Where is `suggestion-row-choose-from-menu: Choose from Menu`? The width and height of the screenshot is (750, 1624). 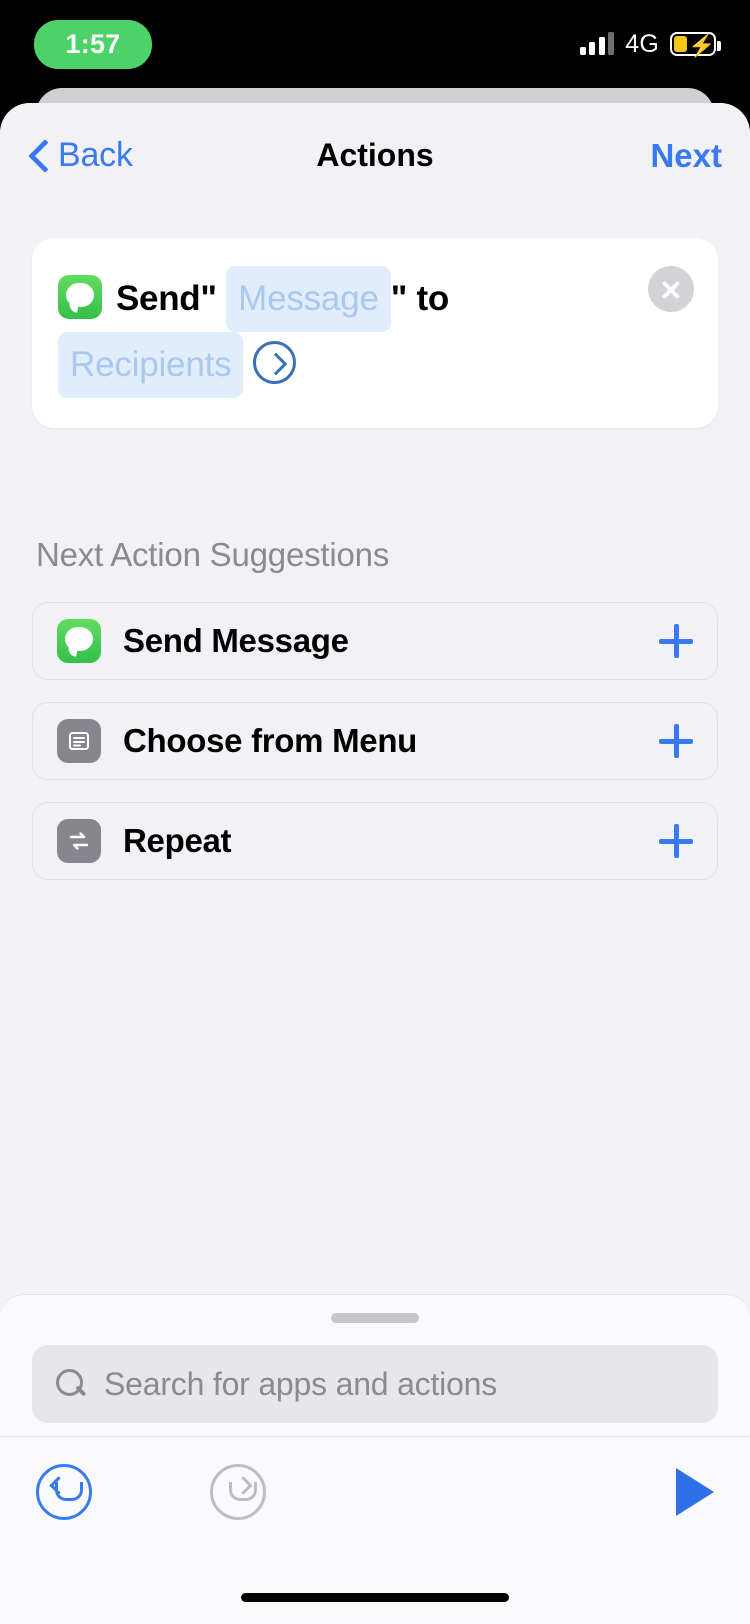
suggestion-row-choose-from-menu: Choose from Menu is located at coordinates (375, 741).